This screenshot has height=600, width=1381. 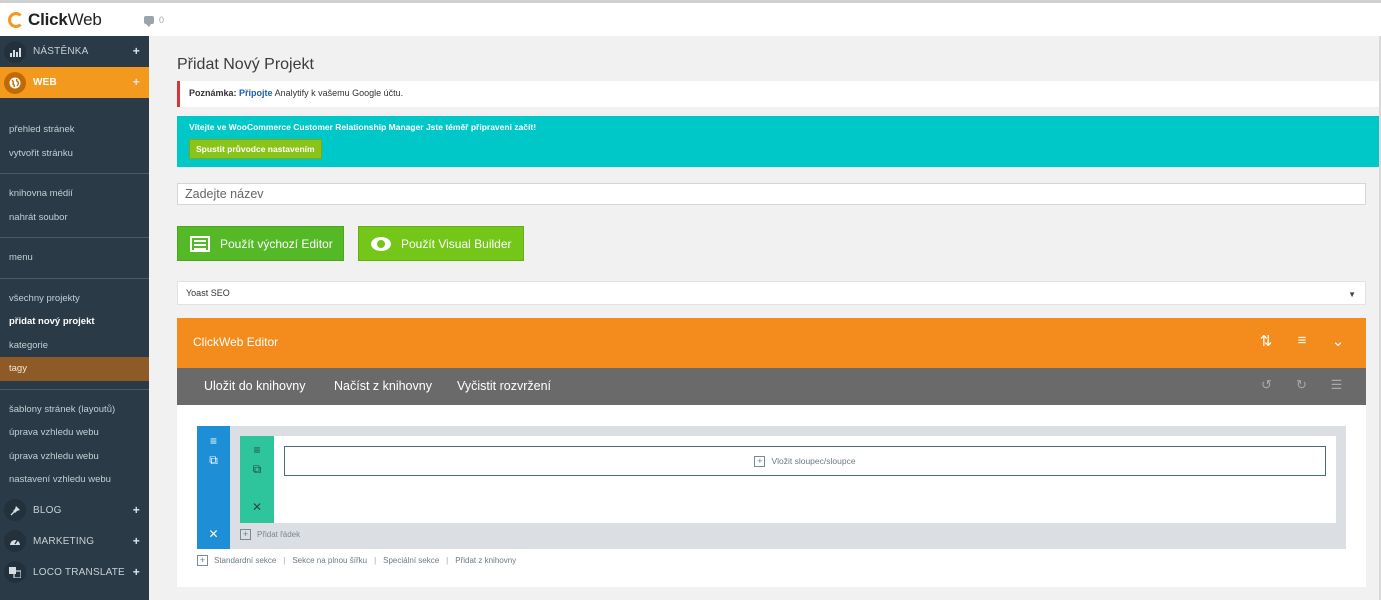 I want to click on comment-icon, so click(x=149, y=21).